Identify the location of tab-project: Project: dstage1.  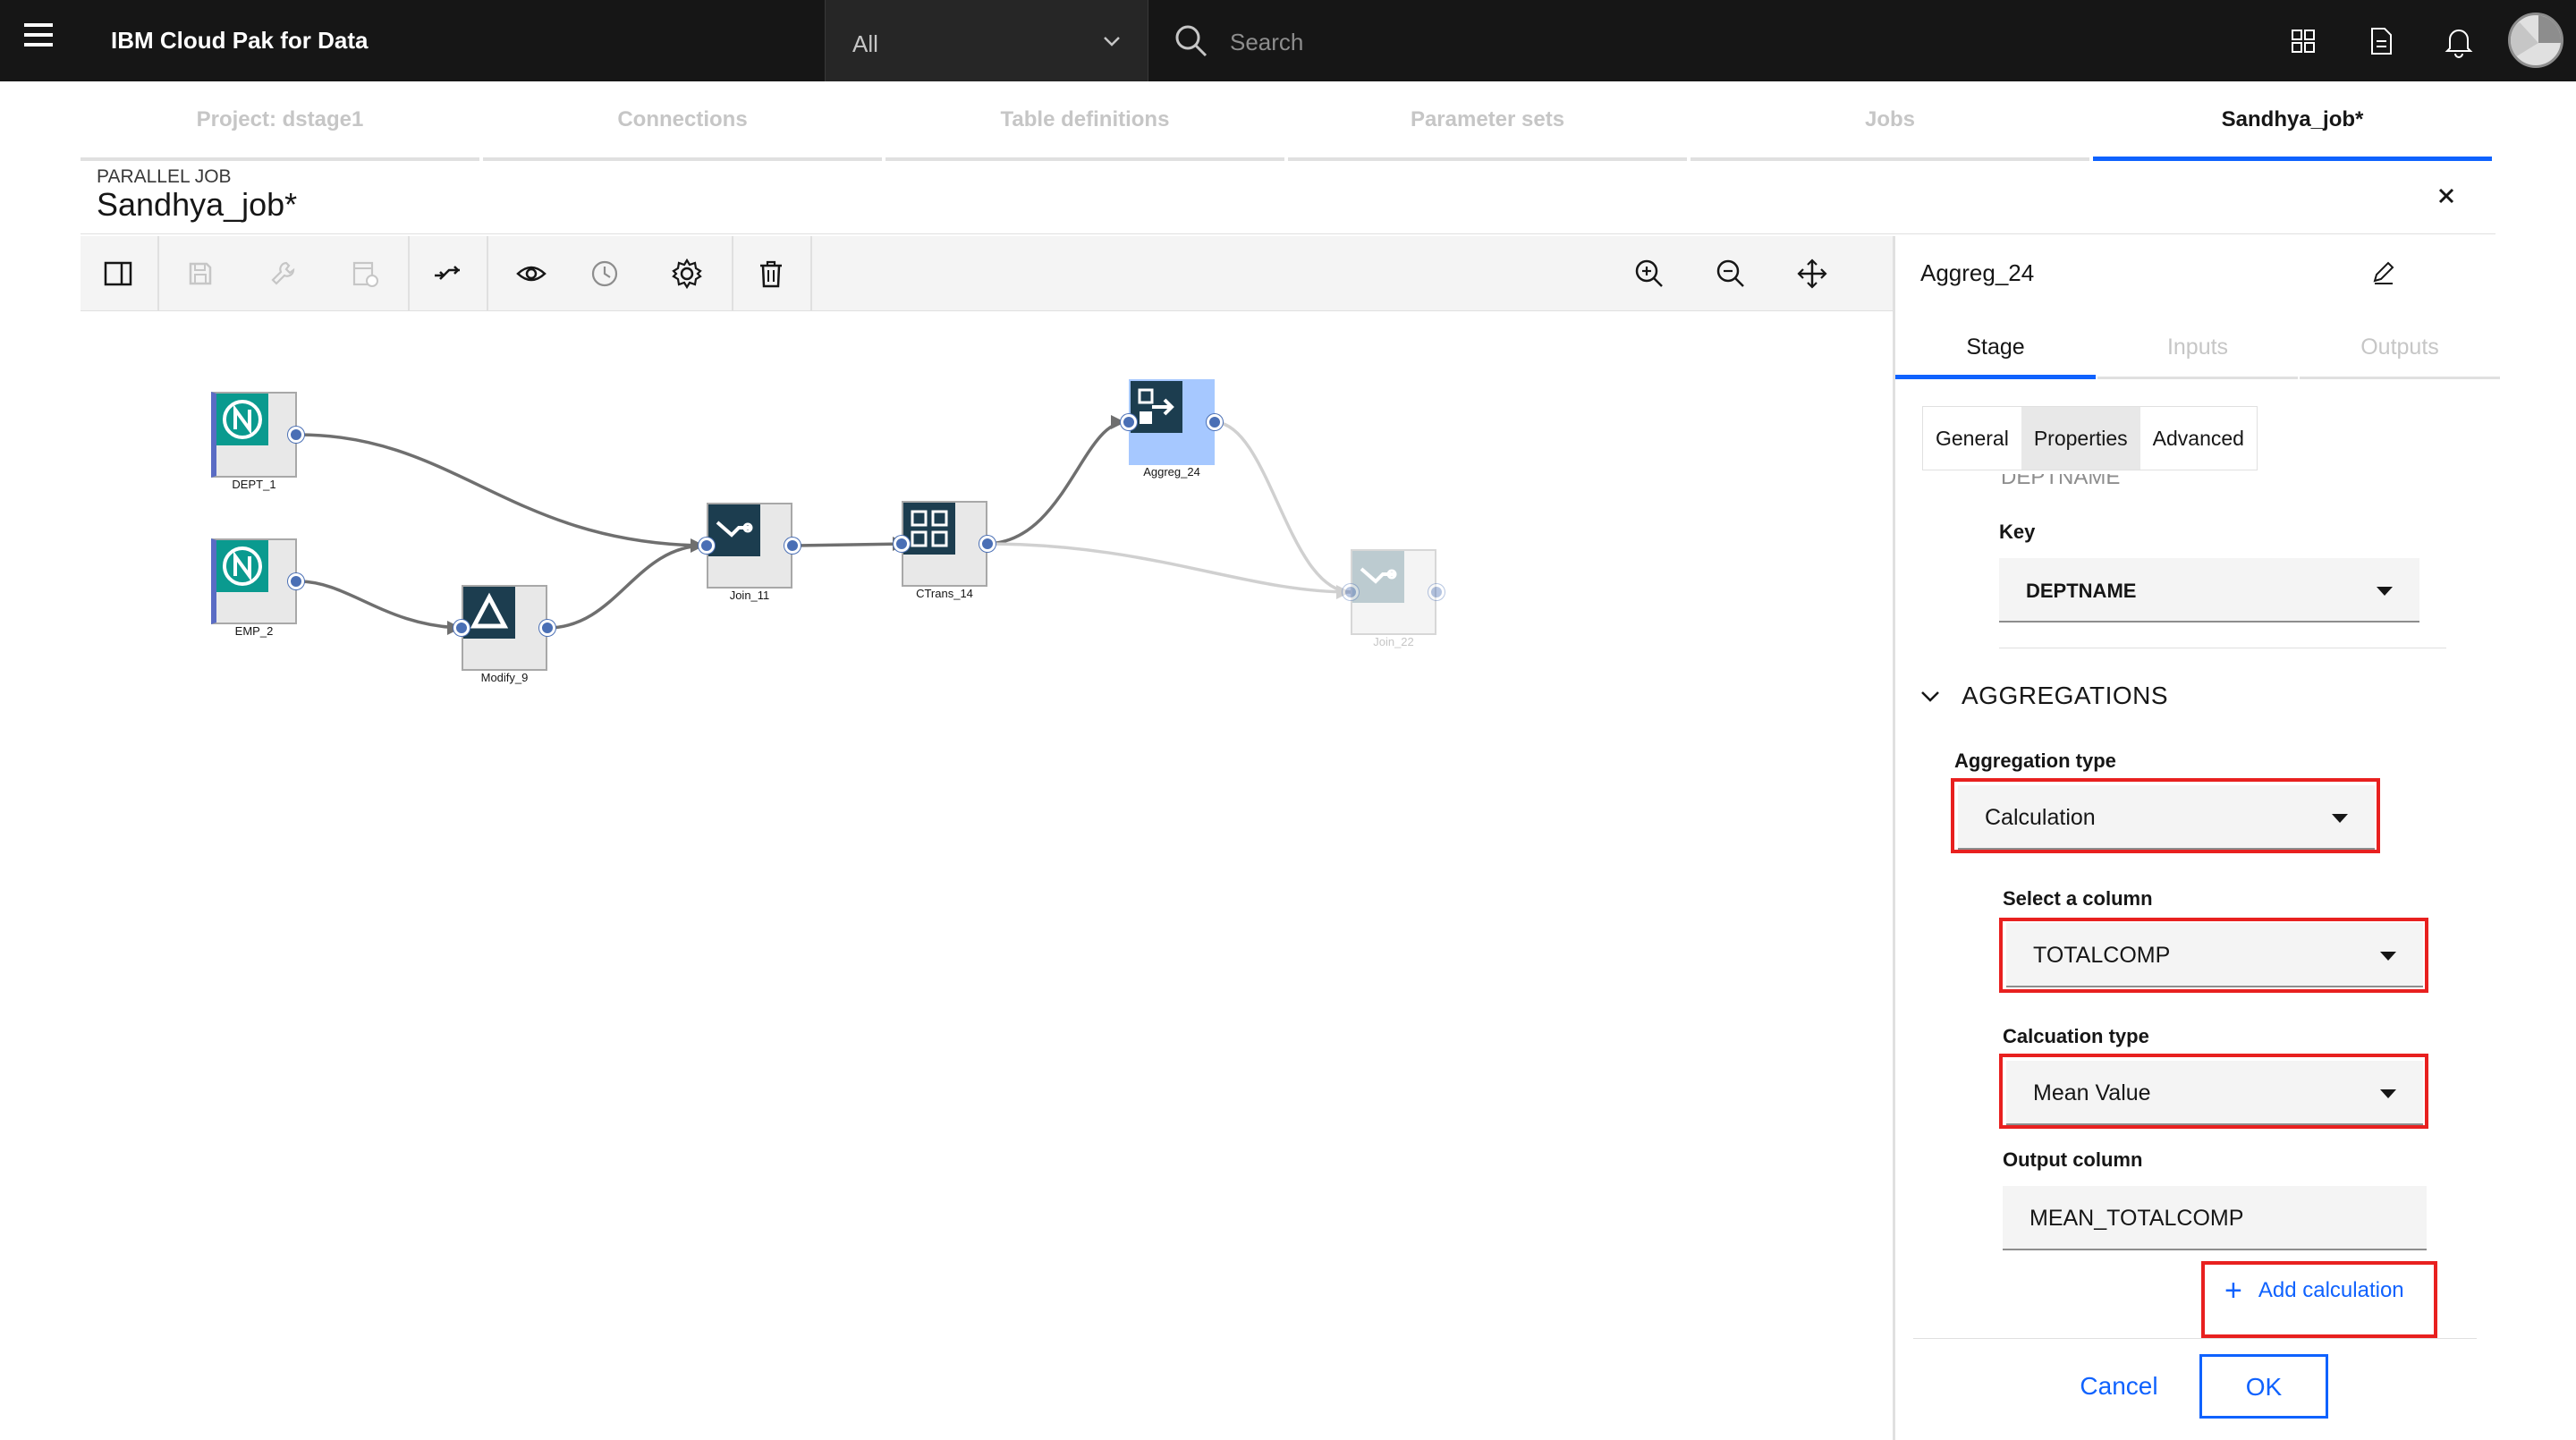
(279, 121).